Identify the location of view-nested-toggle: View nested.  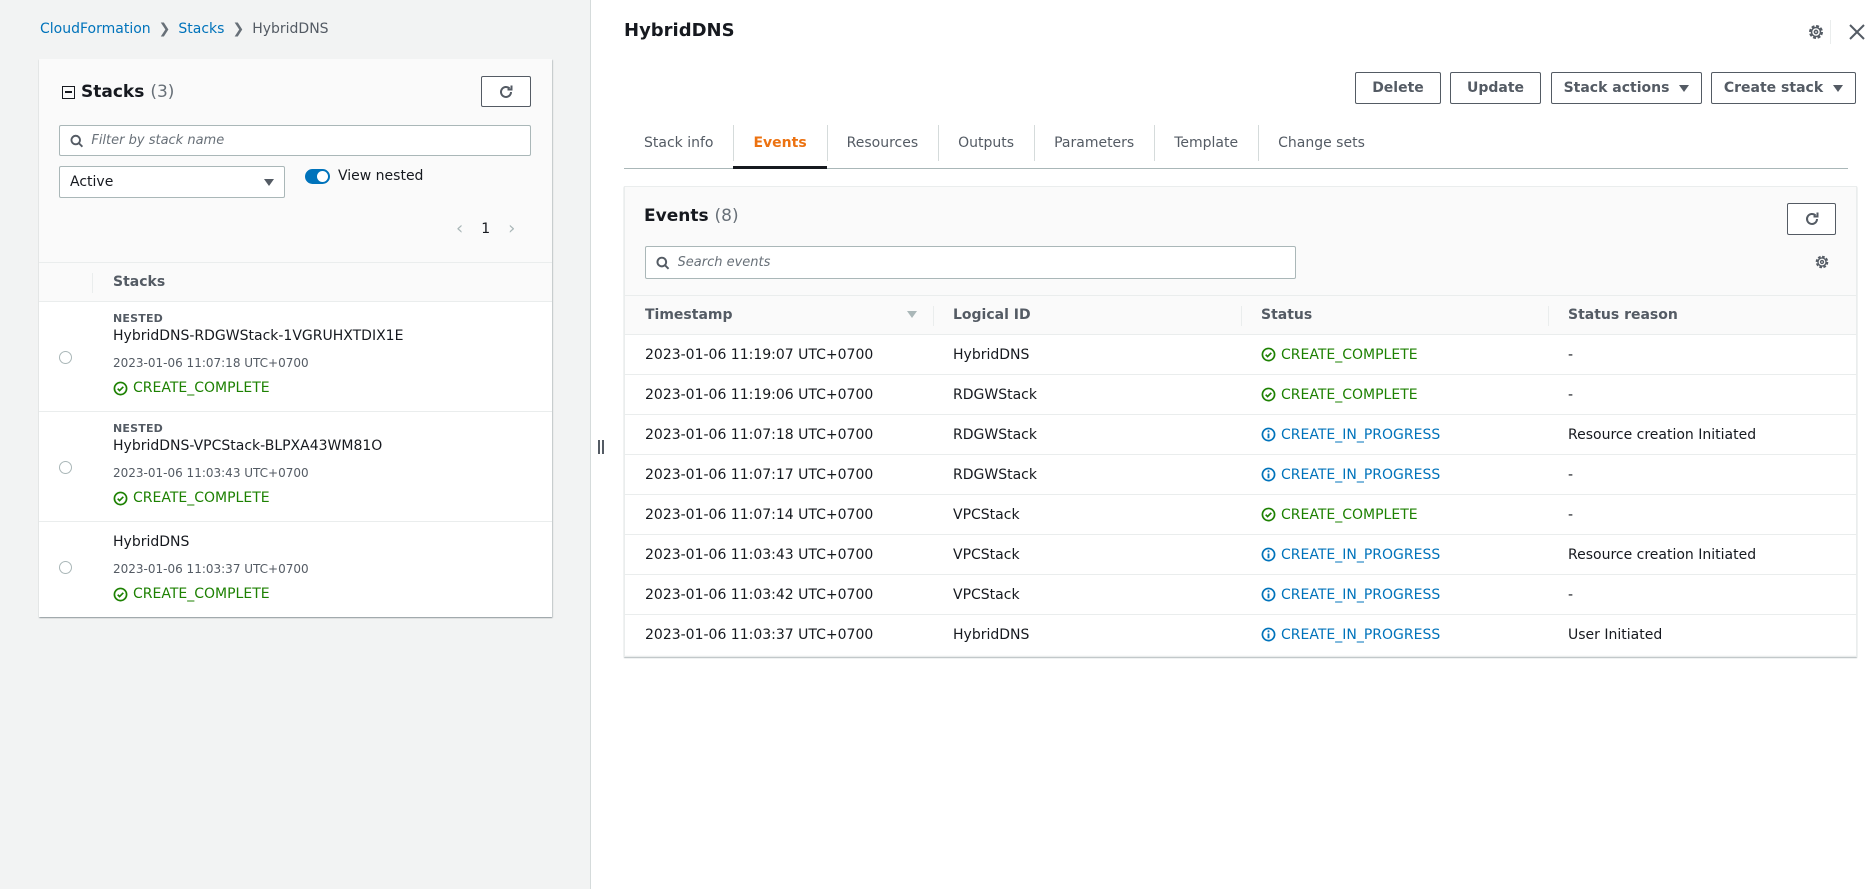
(364, 176).